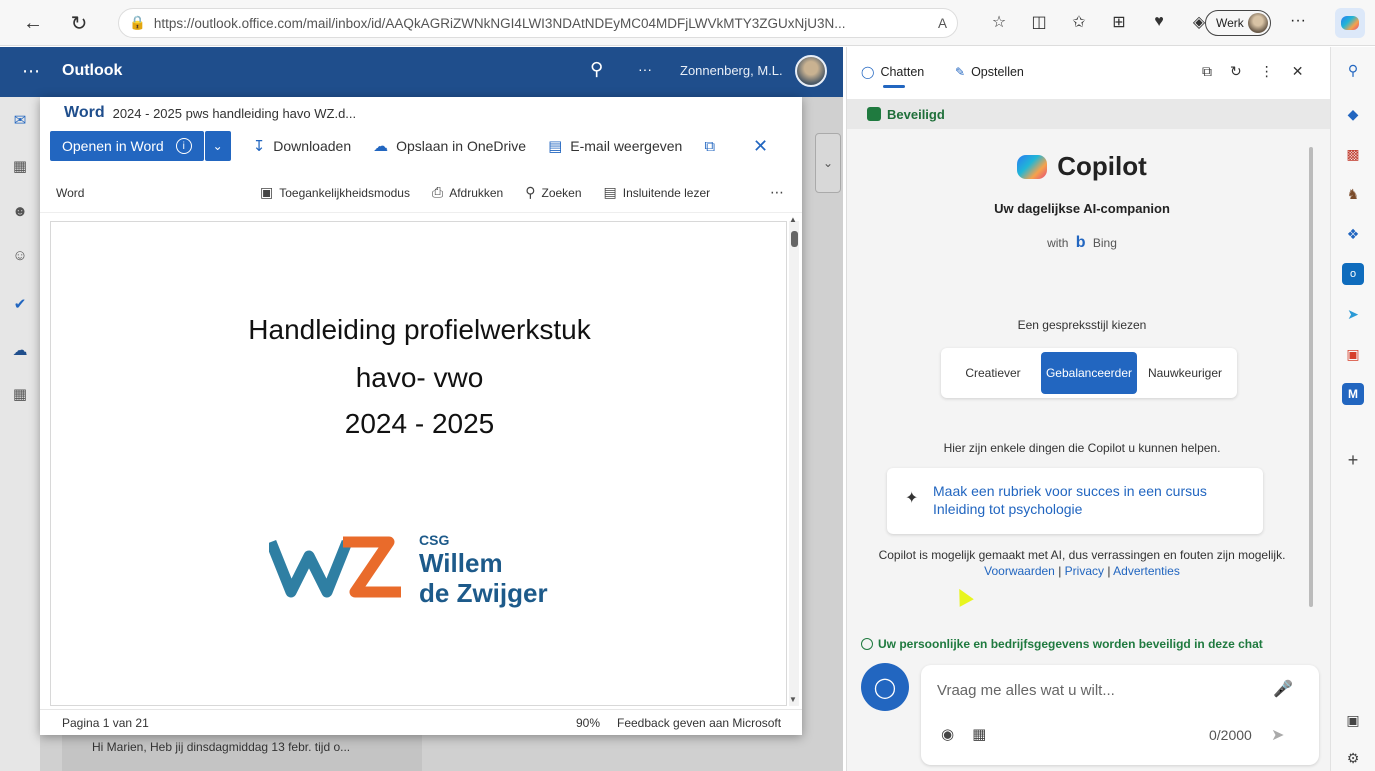 This screenshot has height=771, width=1375. What do you see at coordinates (1353, 720) in the screenshot?
I see `sidebar-layout-icon: ▣` at bounding box center [1353, 720].